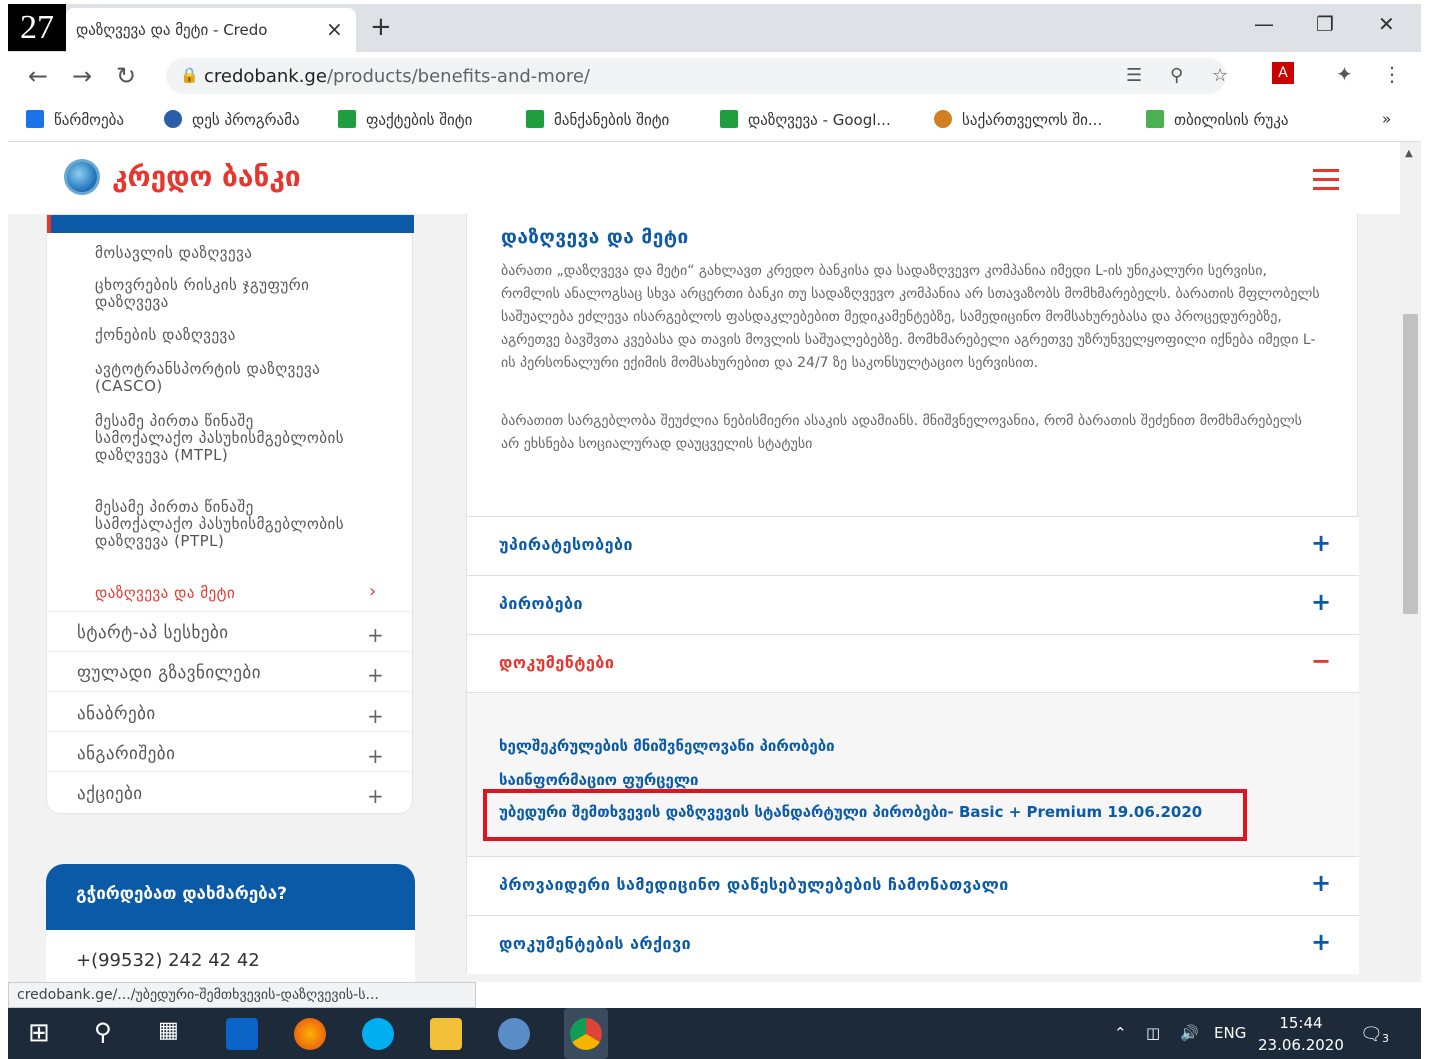 The height and width of the screenshot is (1059, 1429). What do you see at coordinates (586, 1034) in the screenshot?
I see `chrome-icon` at bounding box center [586, 1034].